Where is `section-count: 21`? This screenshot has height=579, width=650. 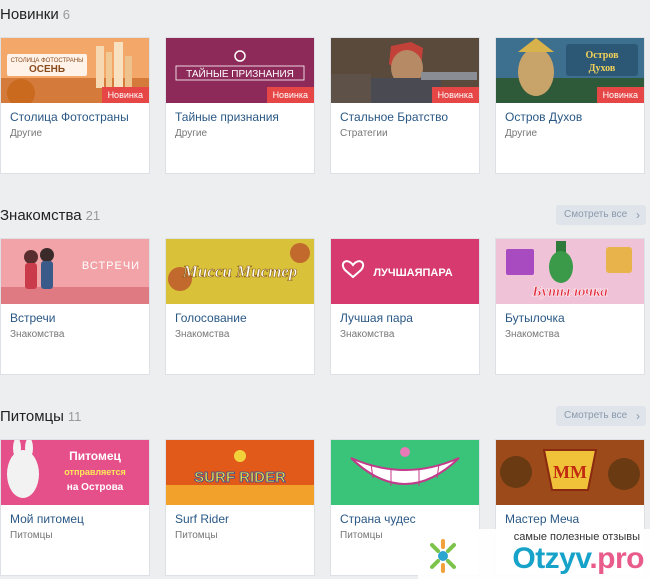 section-count: 21 is located at coordinates (93, 215).